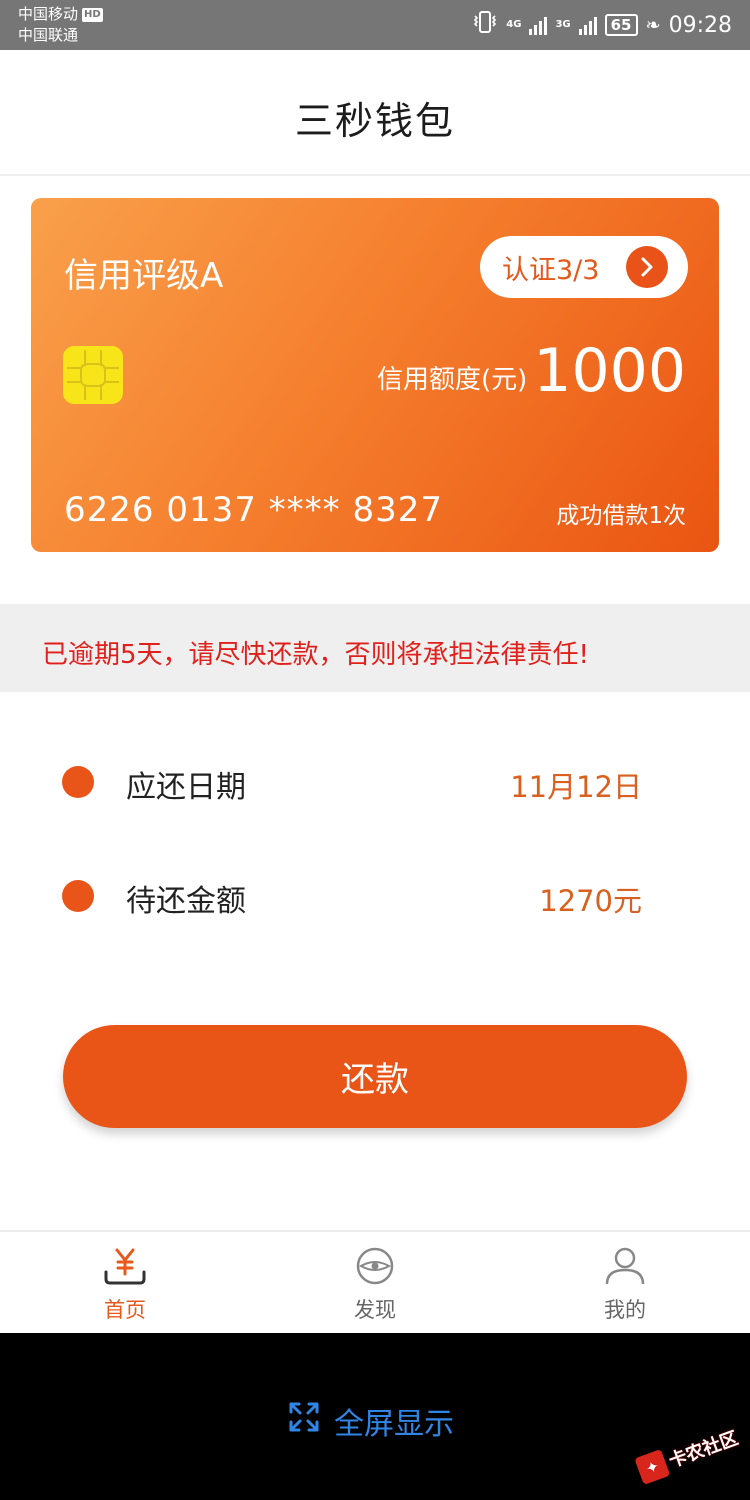 Image resolution: width=750 pixels, height=1500 pixels. Describe the element at coordinates (621, 25) in the screenshot. I see `battery-icon: 65` at that location.